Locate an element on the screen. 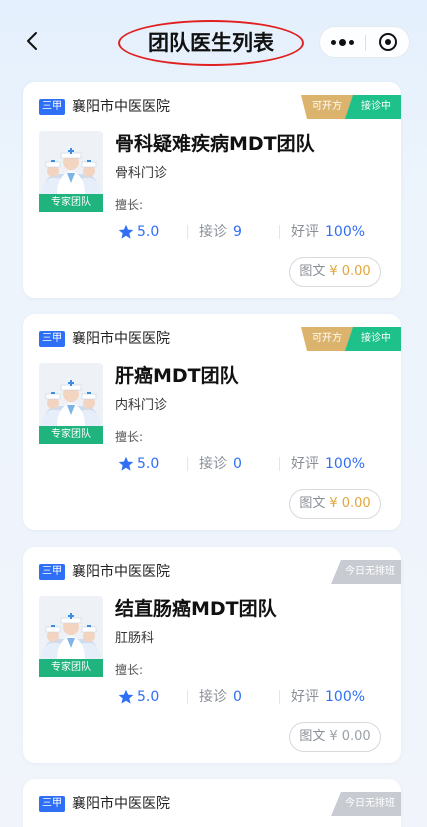 The image size is (427, 827). department: 内科门诊 is located at coordinates (141, 405).